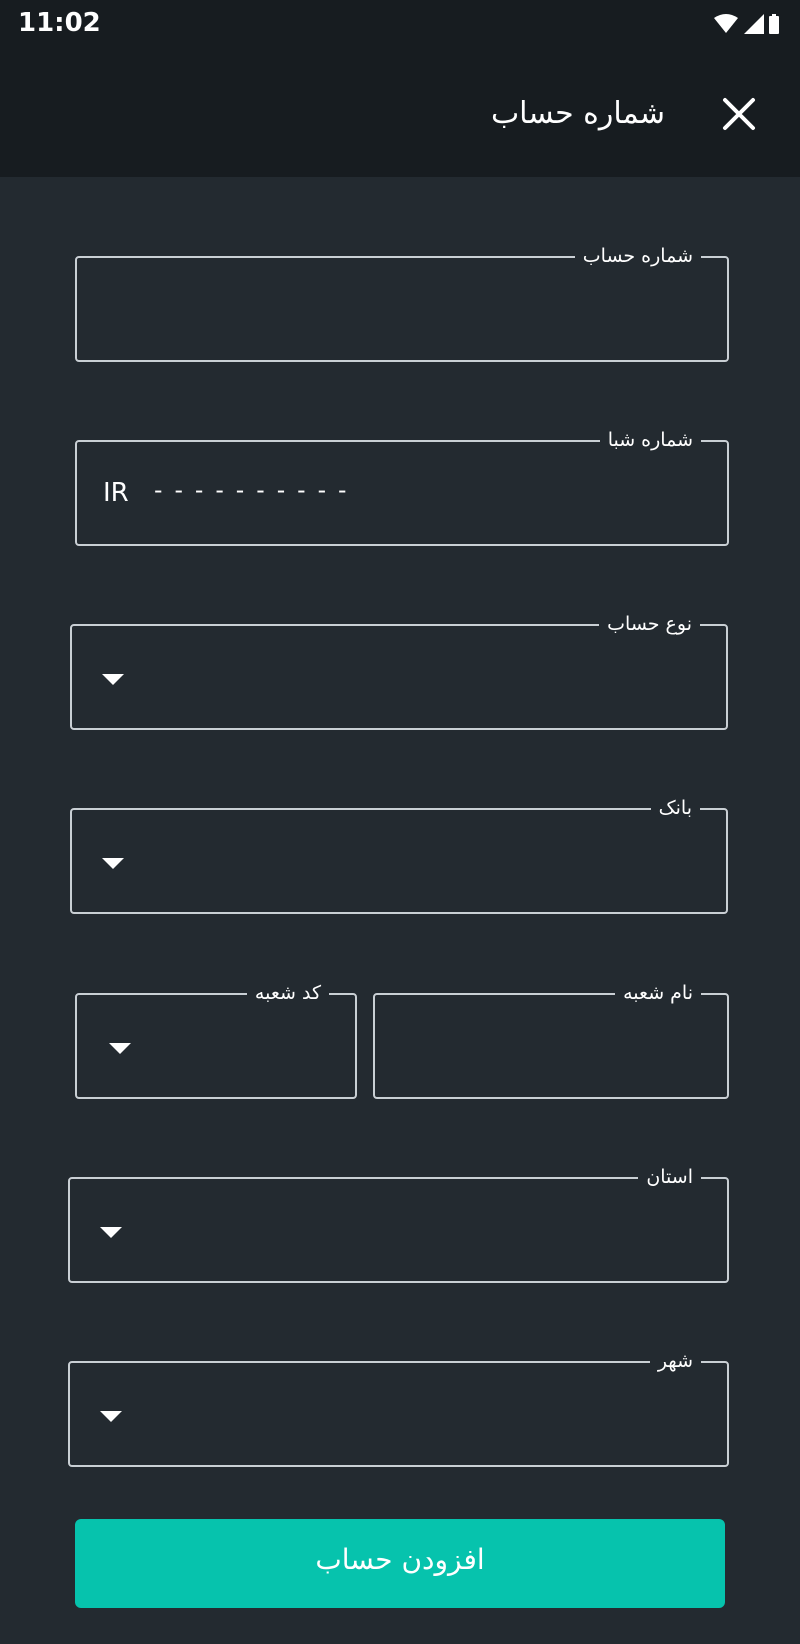  What do you see at coordinates (675, 808) in the screenshot?
I see `bank-label: بانک` at bounding box center [675, 808].